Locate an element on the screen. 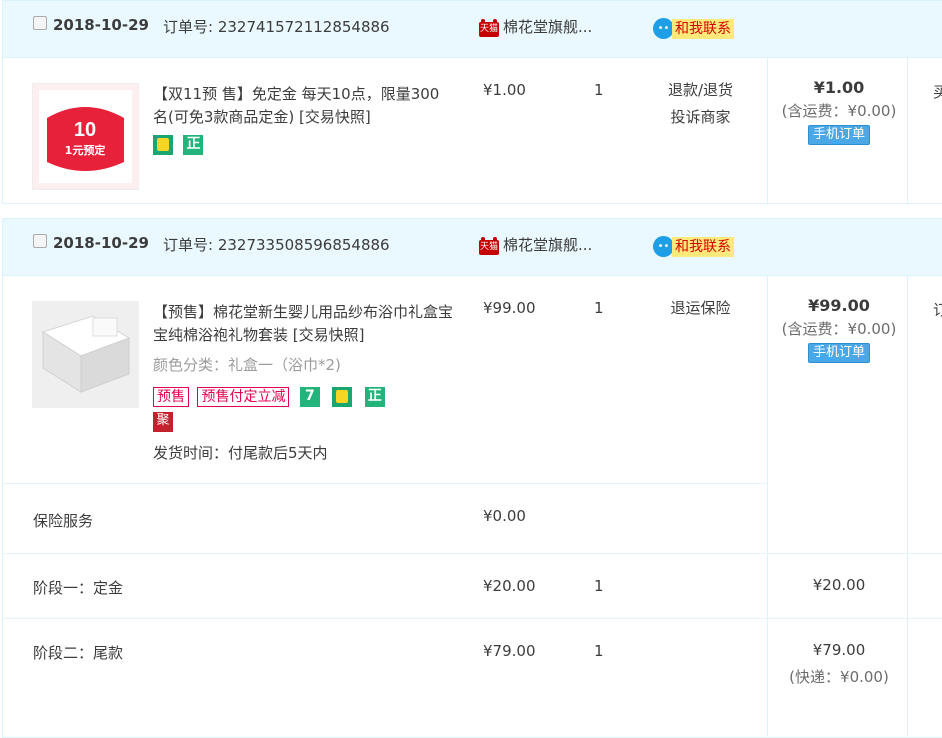 This screenshot has height=738, width=942. stage-one-total: ¥20.00 is located at coordinates (839, 585).